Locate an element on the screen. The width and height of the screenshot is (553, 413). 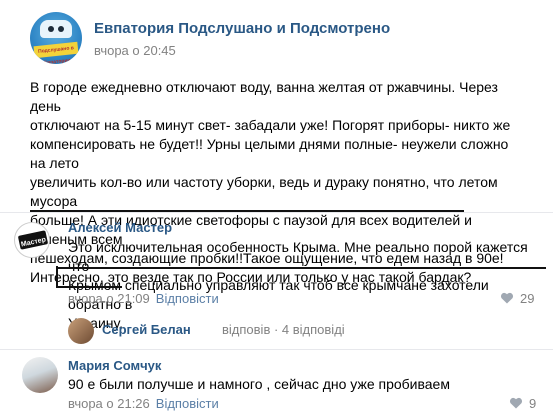
comment-meta: вчора о 21:09 Відповісти is located at coordinates (143, 298).